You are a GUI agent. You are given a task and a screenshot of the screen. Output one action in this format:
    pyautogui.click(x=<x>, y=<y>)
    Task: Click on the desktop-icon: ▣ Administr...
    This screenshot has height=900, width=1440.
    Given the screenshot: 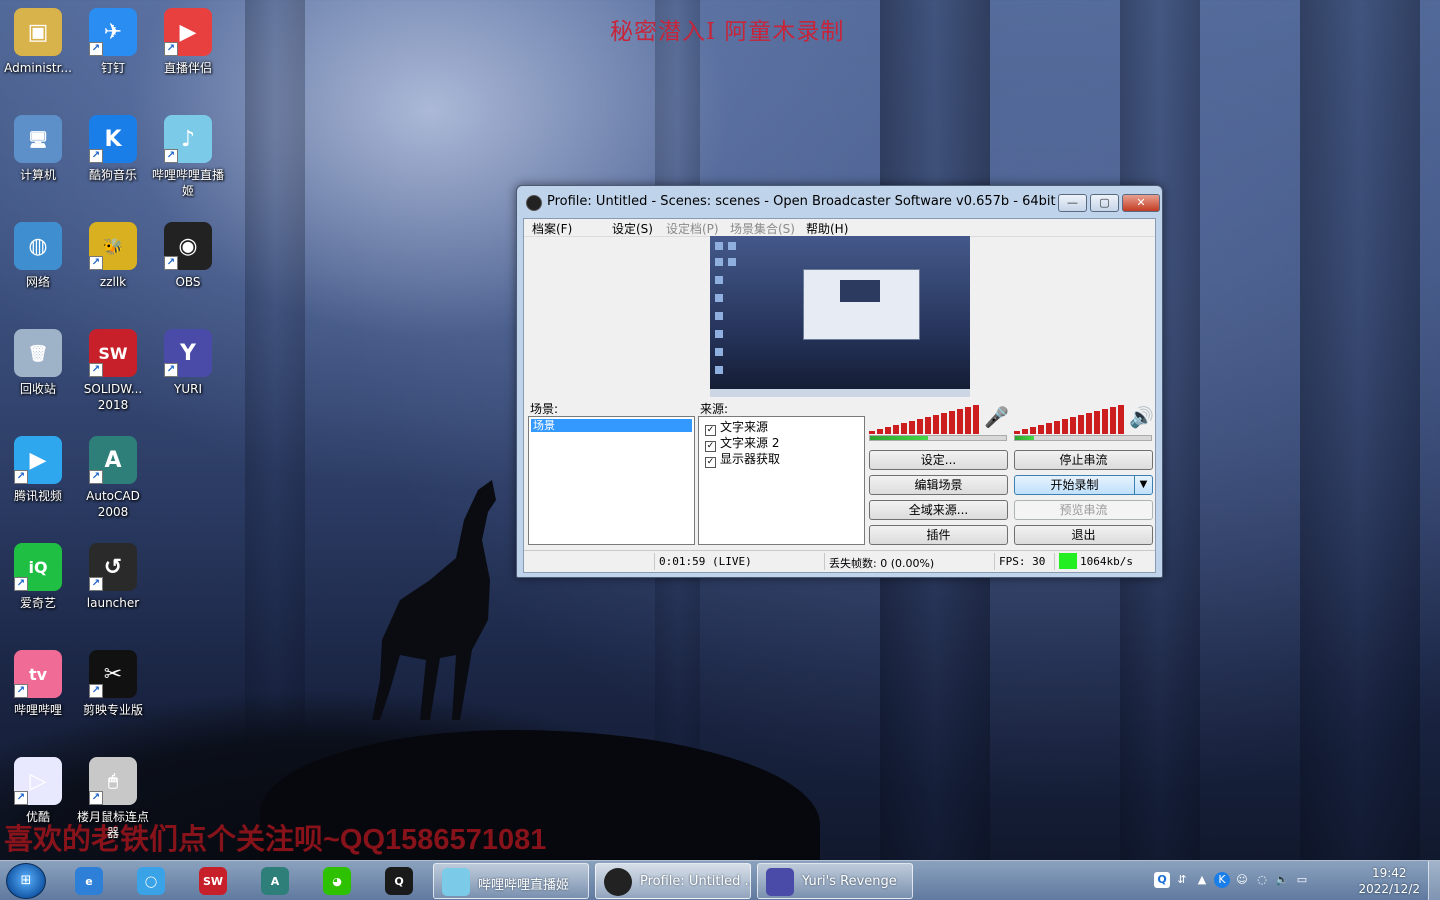 What is the action you would take?
    pyautogui.click(x=38, y=42)
    